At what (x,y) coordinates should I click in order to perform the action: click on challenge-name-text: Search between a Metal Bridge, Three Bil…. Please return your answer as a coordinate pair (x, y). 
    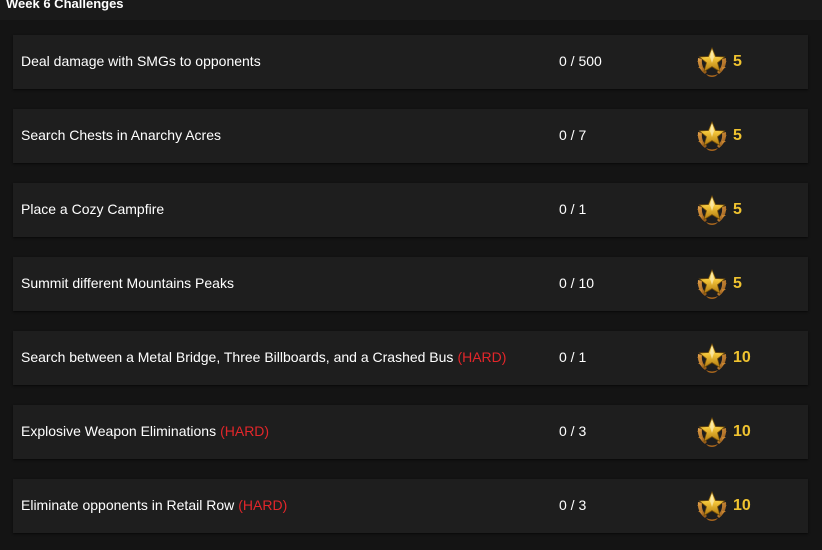
    Looking at the image, I should click on (237, 357).